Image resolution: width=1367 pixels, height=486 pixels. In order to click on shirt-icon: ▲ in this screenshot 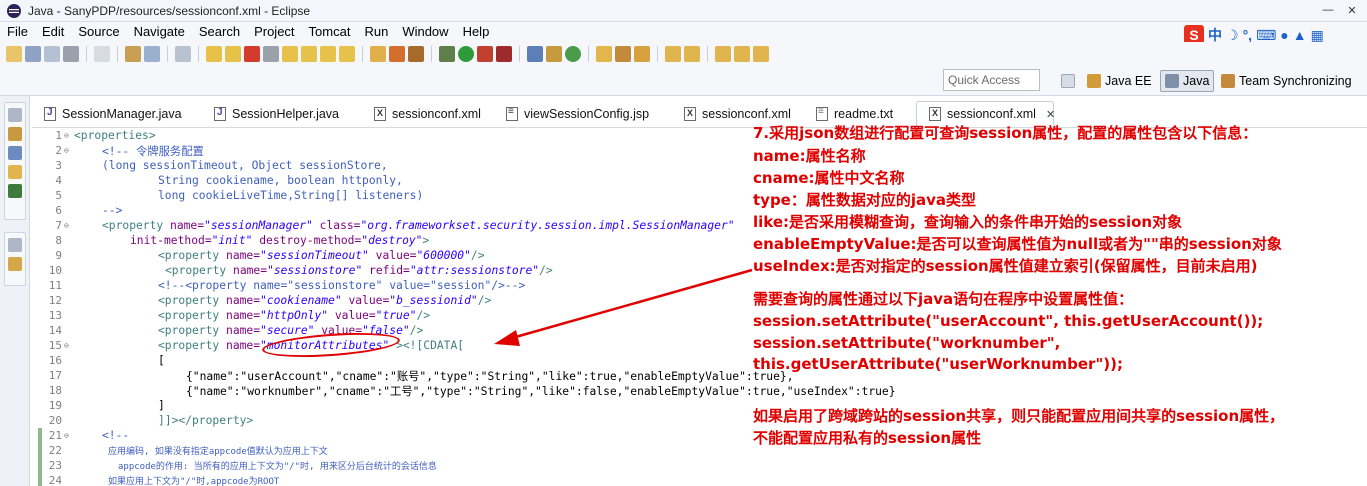, I will do `click(1300, 35)`.